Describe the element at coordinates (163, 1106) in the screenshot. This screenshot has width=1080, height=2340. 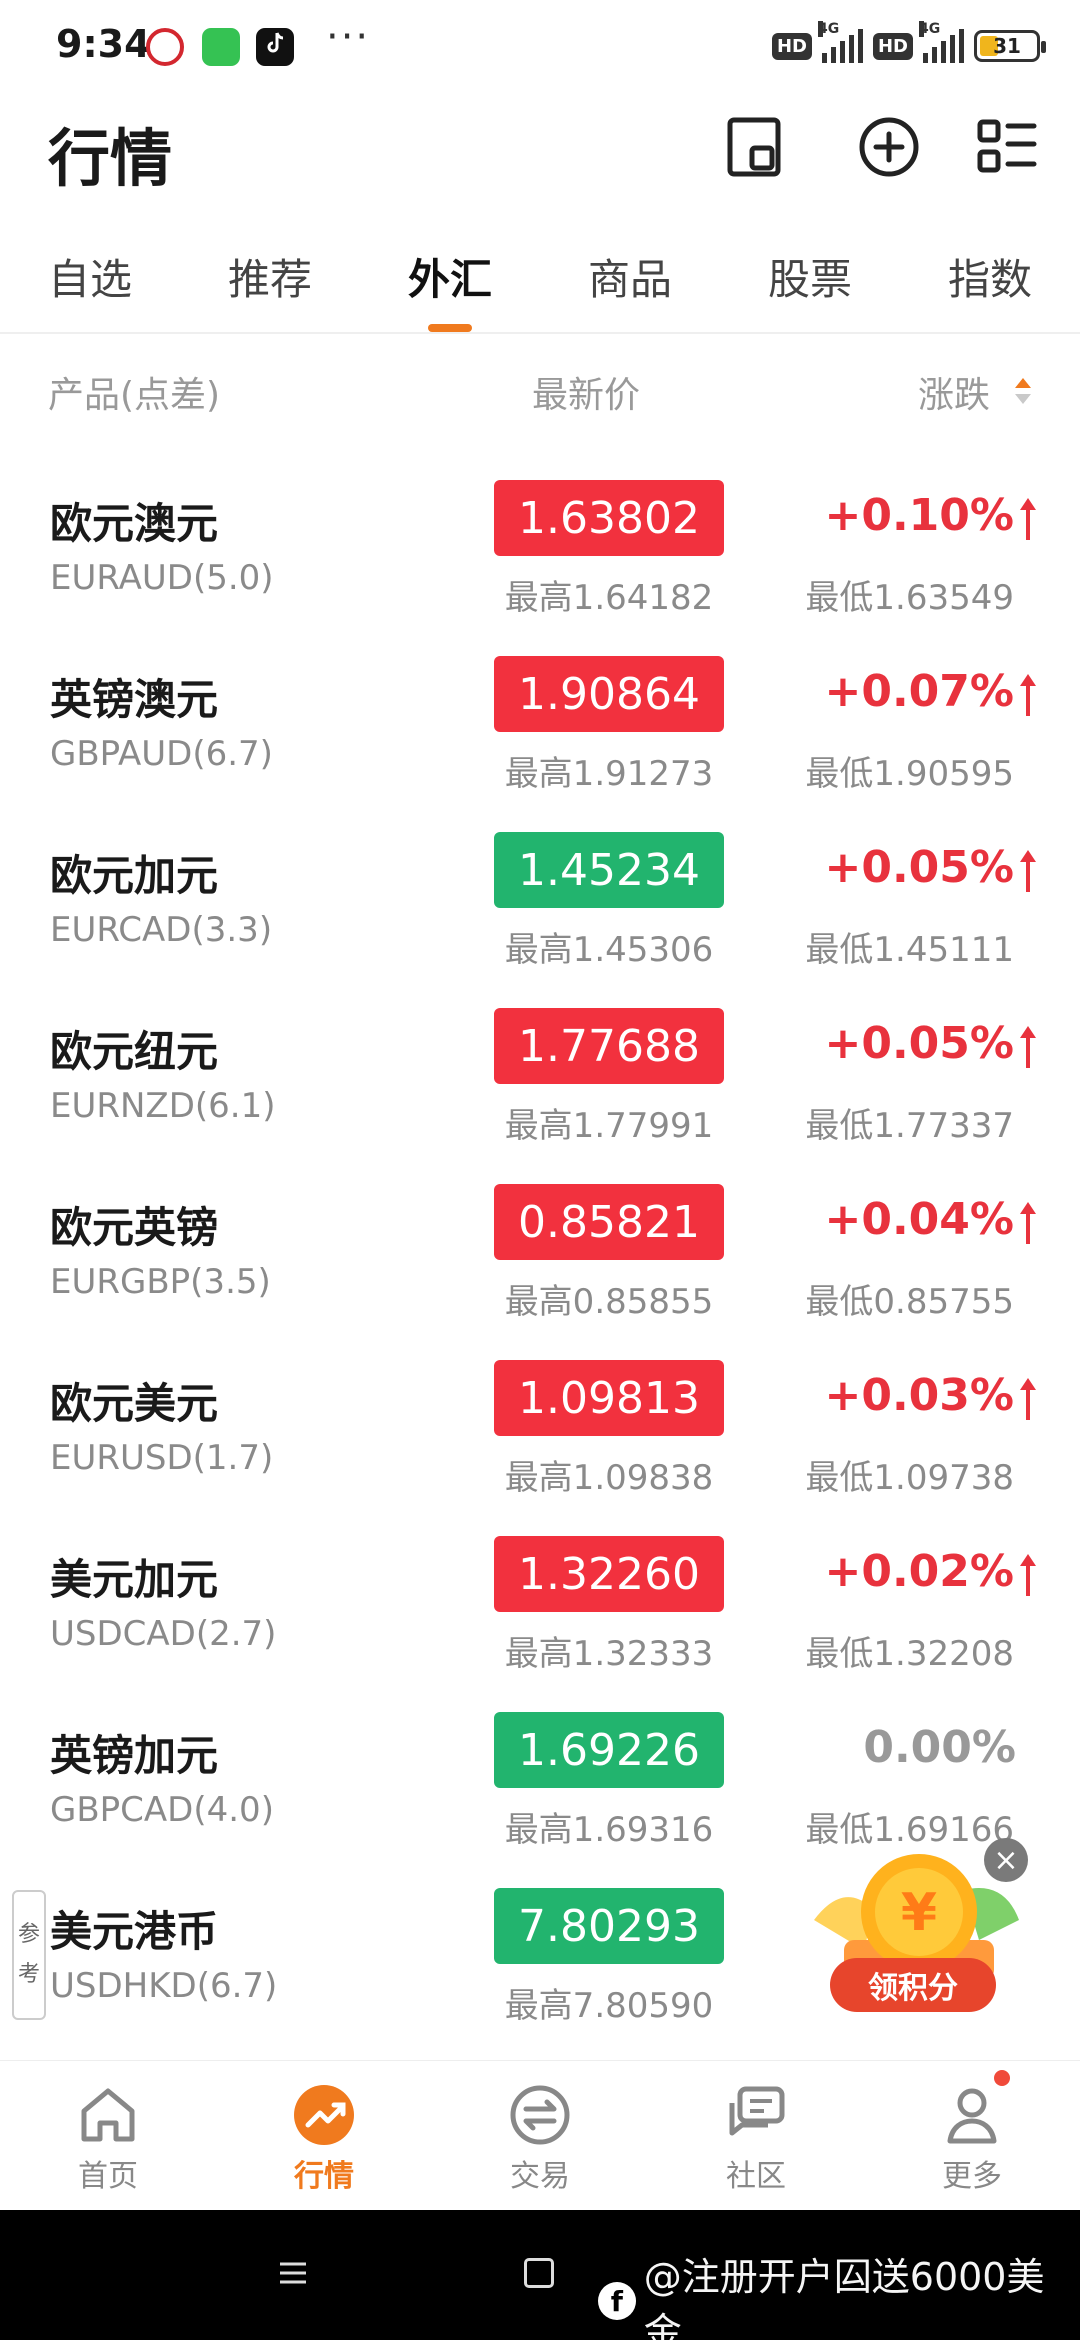
I see `pair-code-spread: EURNZD(6.1)` at that location.